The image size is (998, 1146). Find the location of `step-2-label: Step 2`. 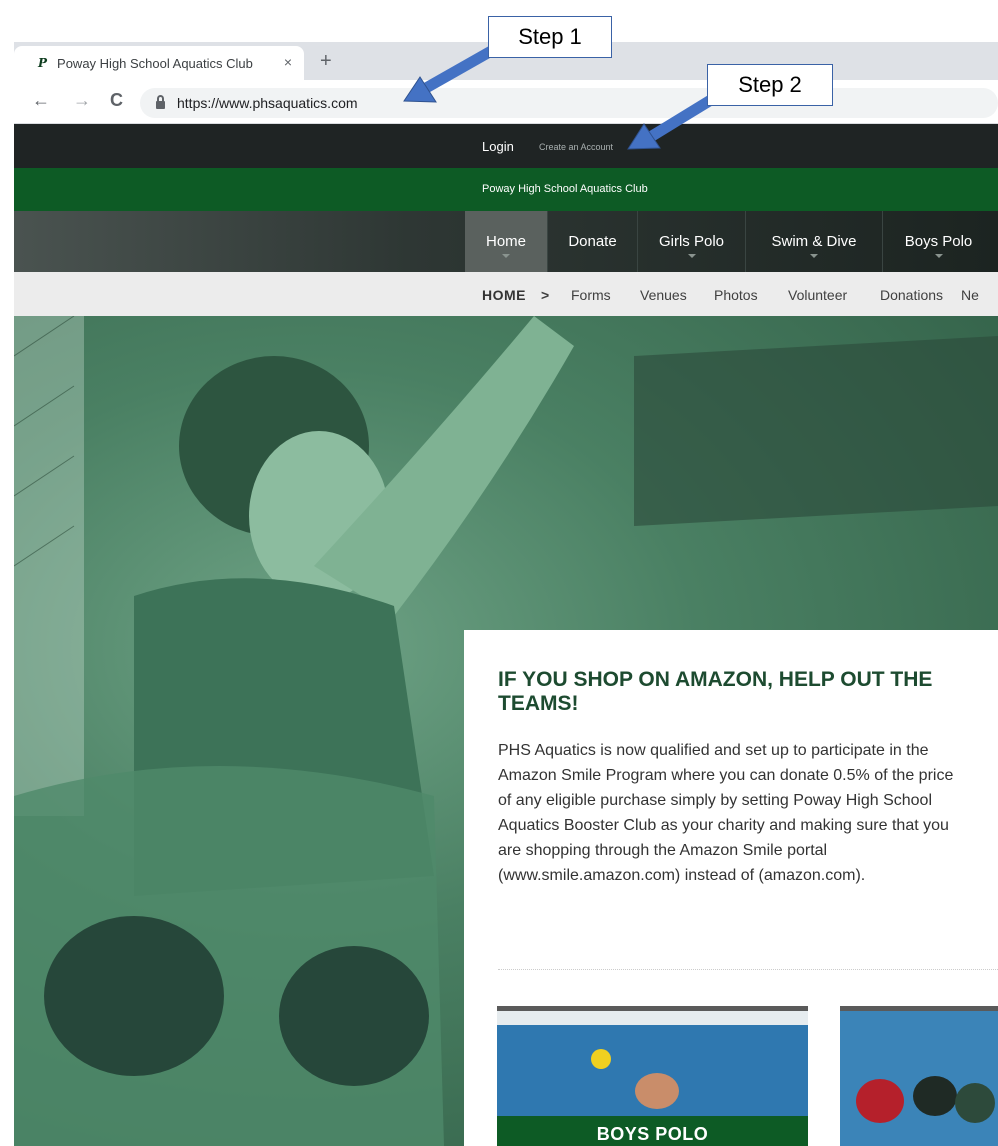

step-2-label: Step 2 is located at coordinates (770, 84).